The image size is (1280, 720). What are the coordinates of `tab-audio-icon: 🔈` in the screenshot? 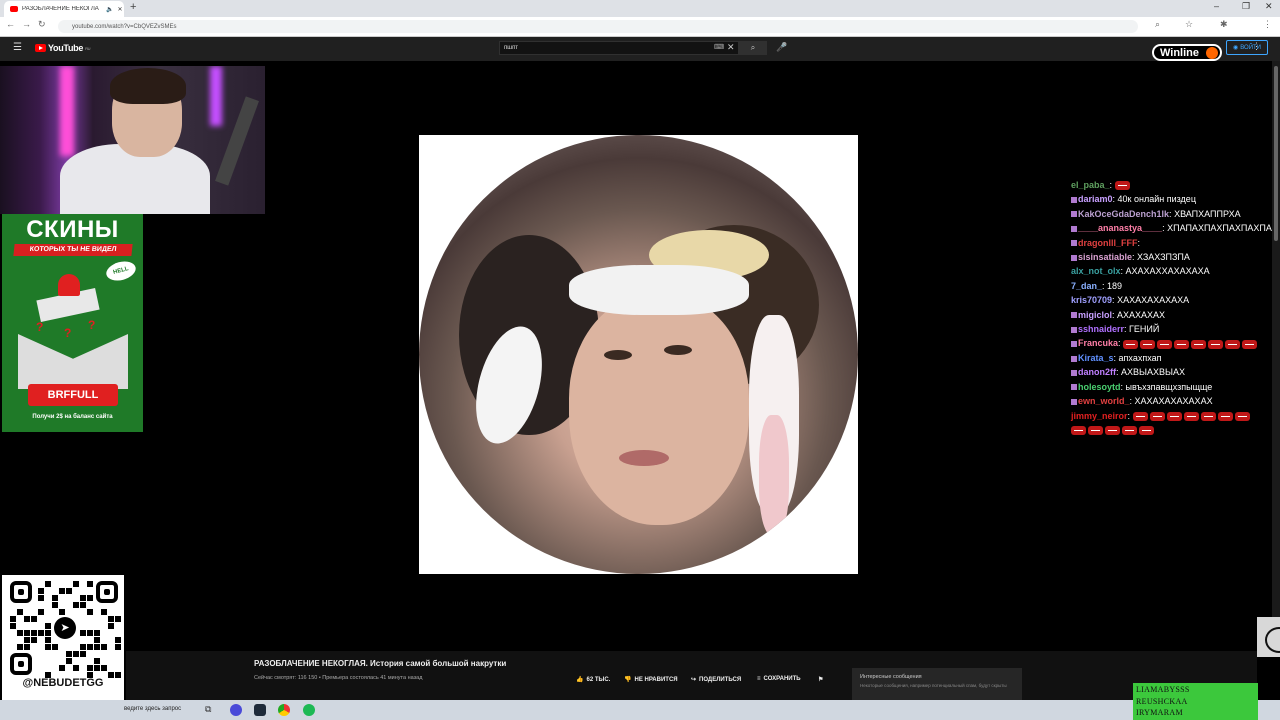 It's located at (109, 9).